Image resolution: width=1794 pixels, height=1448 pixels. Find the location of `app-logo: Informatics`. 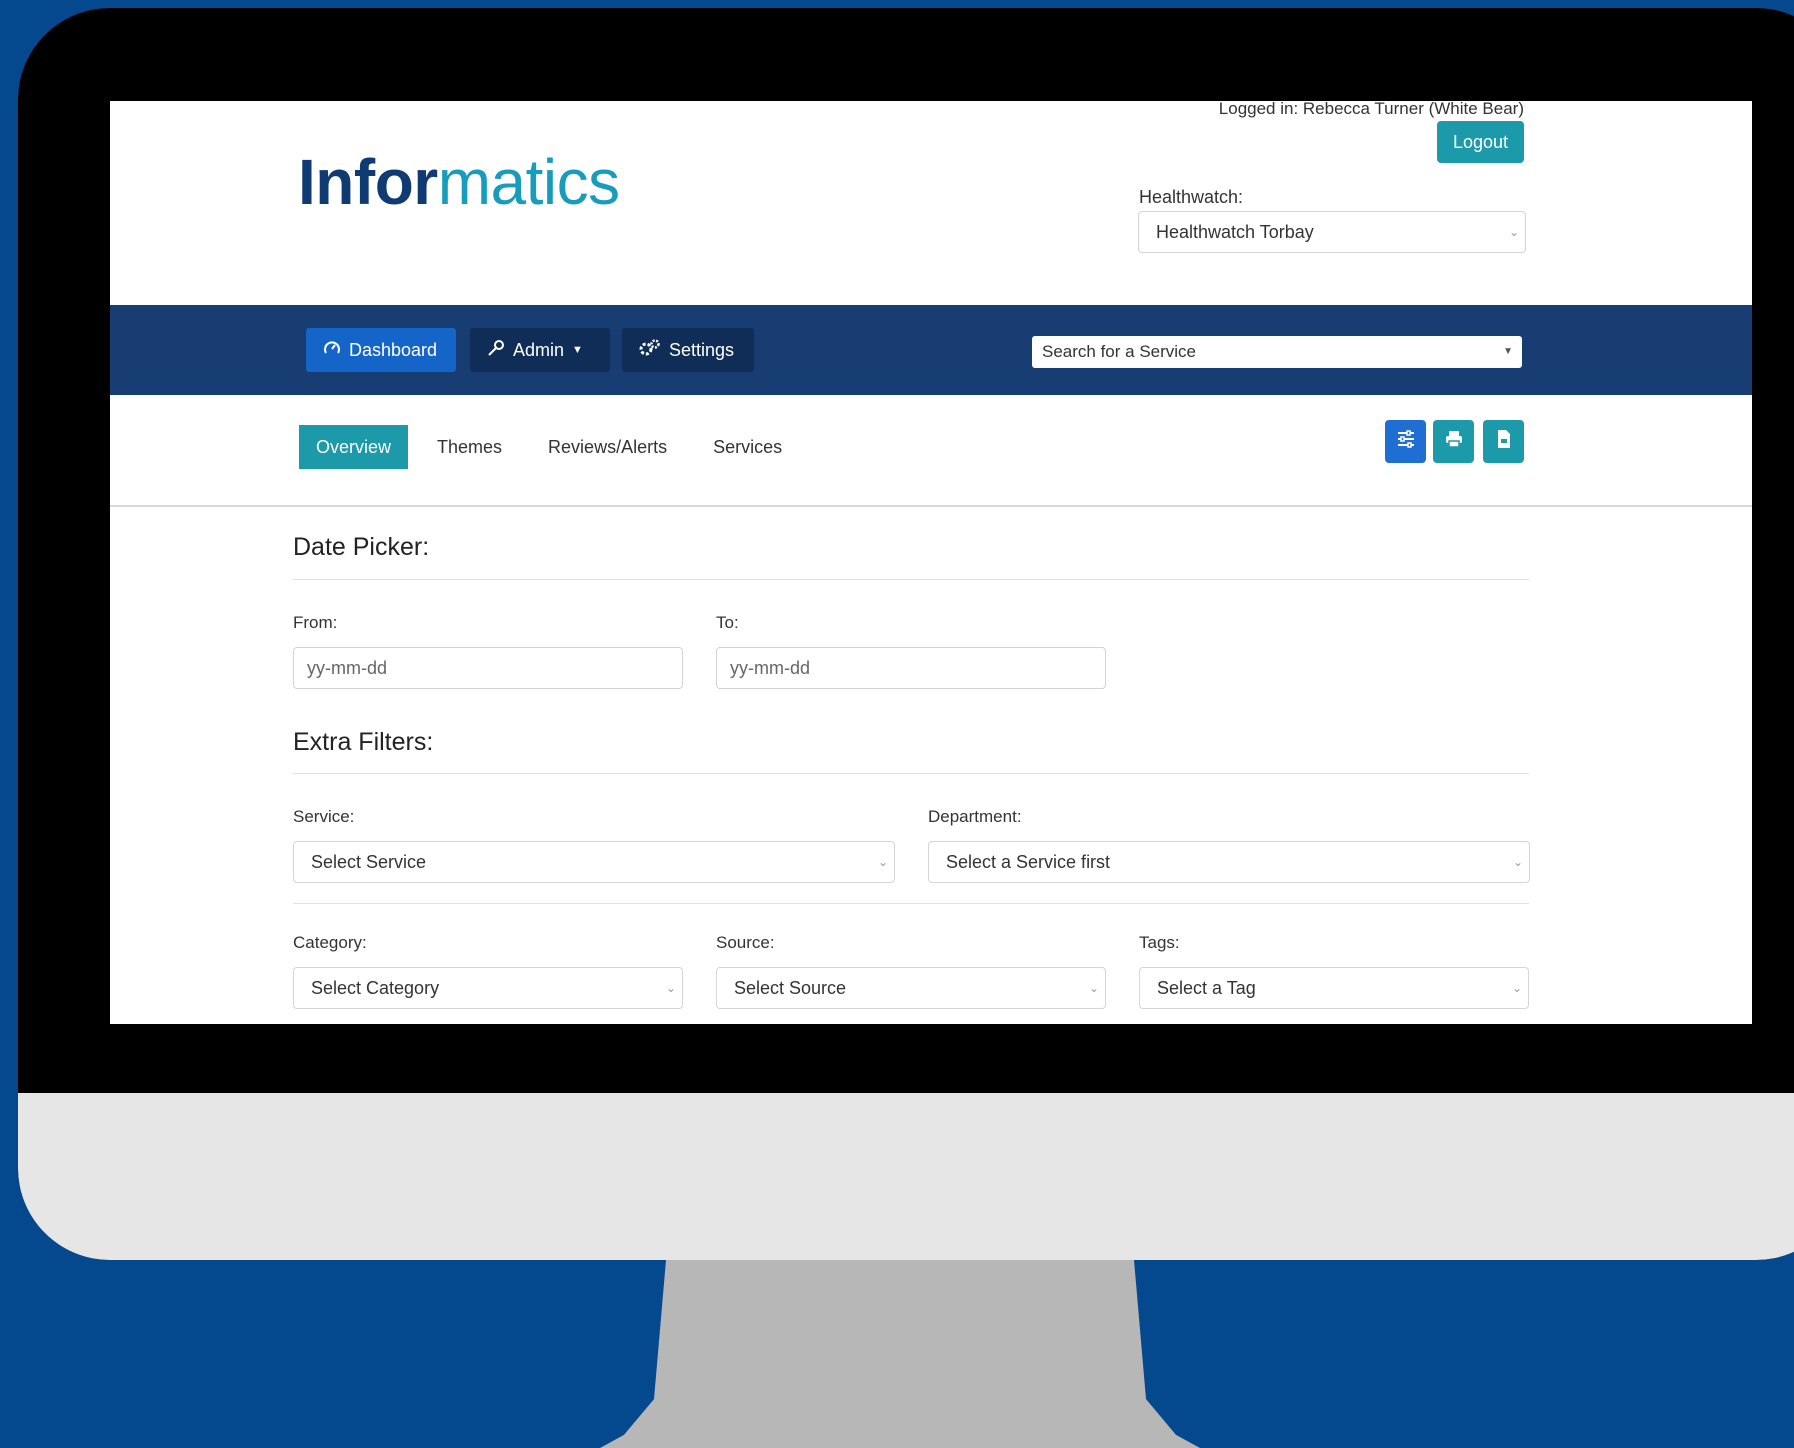

app-logo: Informatics is located at coordinates (459, 182).